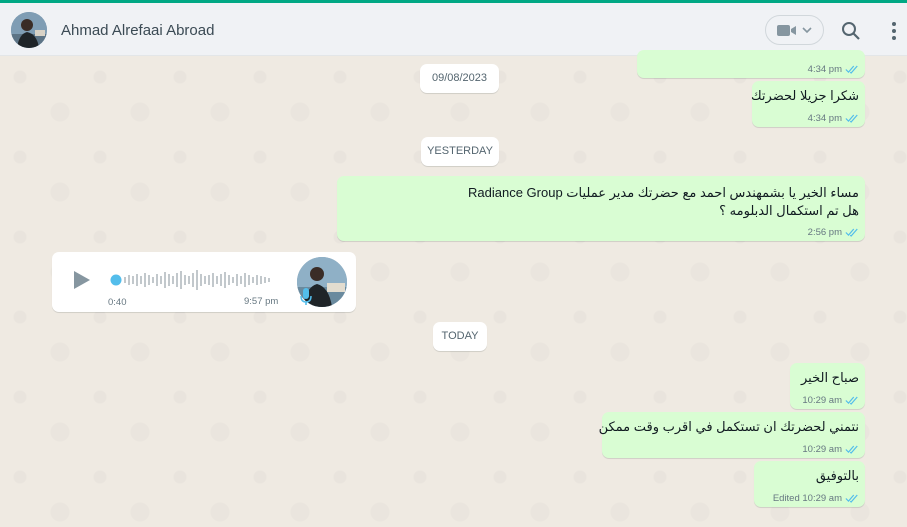 Image resolution: width=907 pixels, height=527 pixels. I want to click on kebab-menu-icon, so click(894, 31).